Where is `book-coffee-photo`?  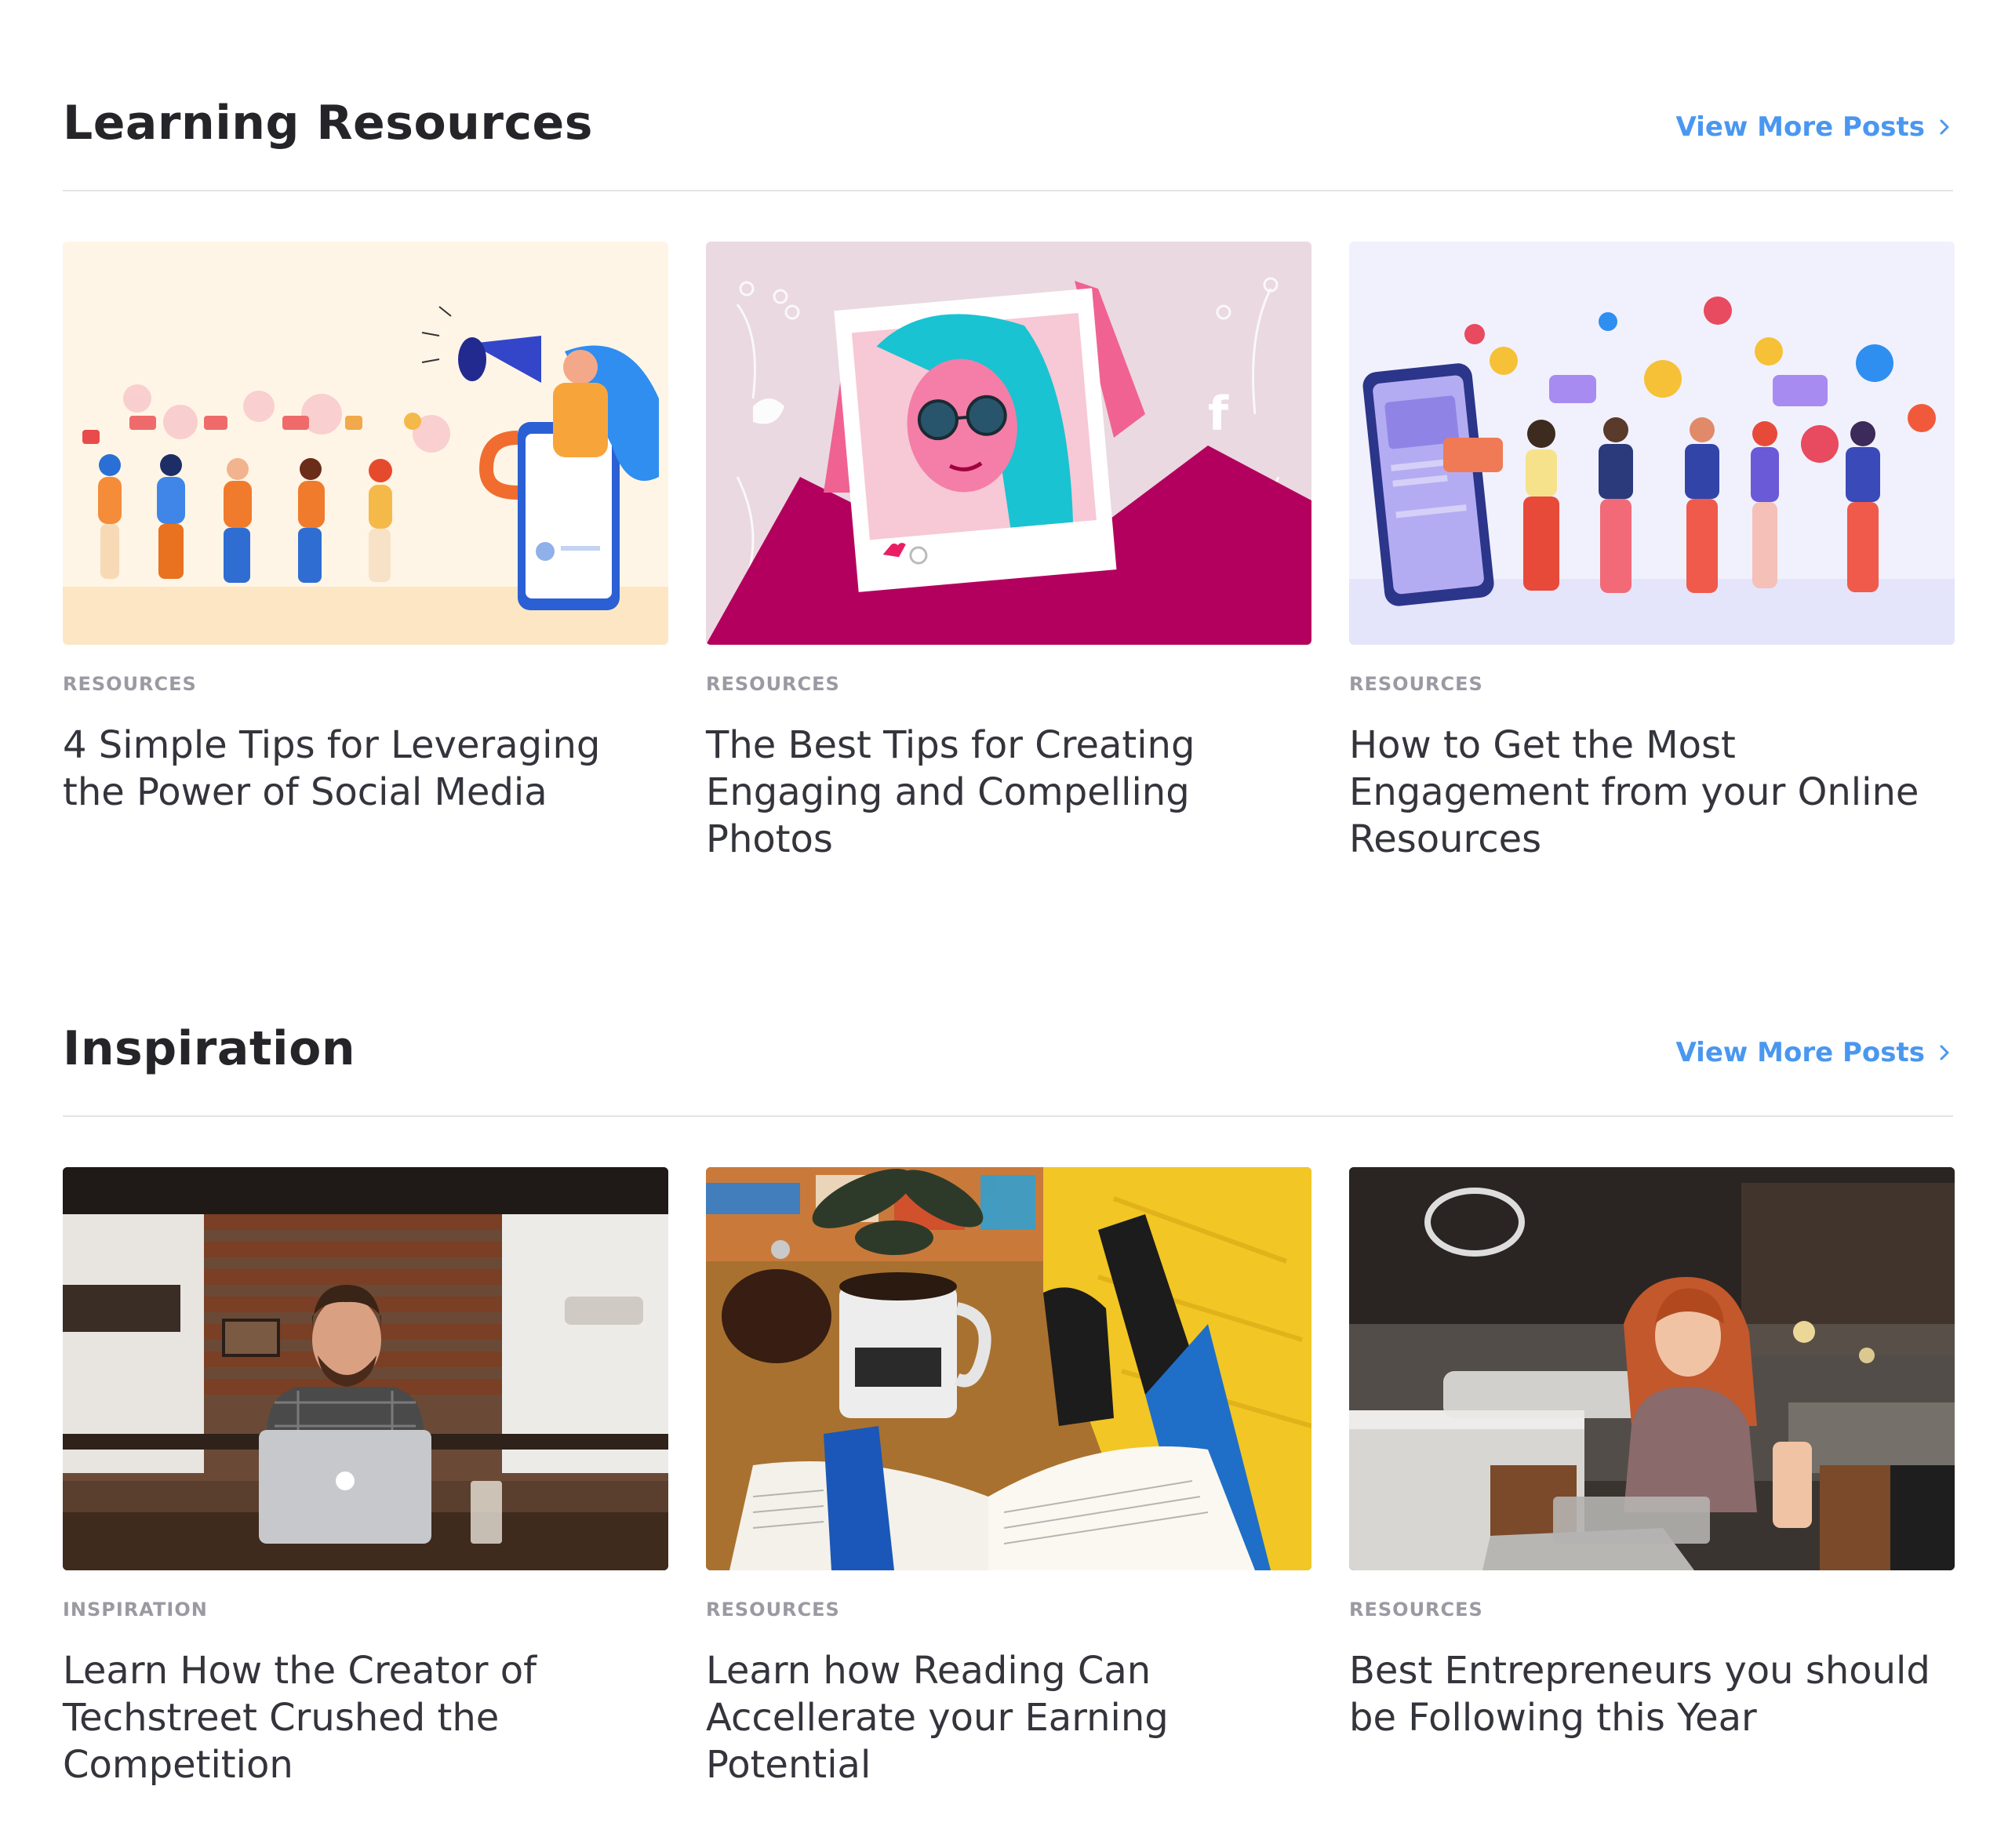
book-coffee-photo is located at coordinates (1008, 1368).